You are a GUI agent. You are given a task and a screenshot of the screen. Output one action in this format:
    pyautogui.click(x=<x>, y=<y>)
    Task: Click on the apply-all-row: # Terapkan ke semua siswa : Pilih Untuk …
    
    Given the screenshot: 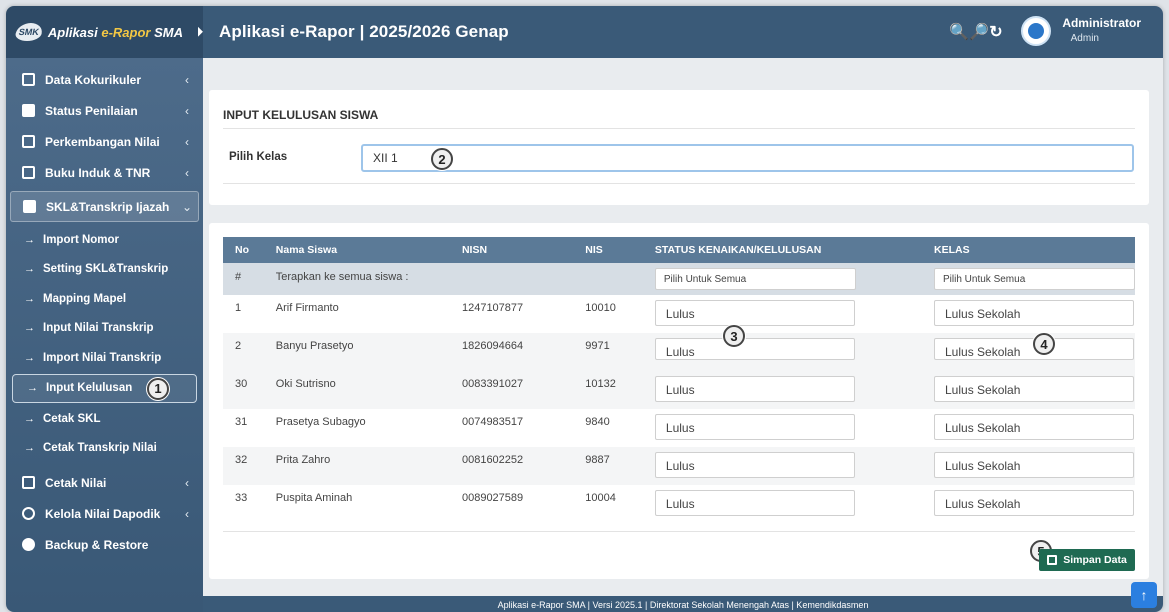 What is the action you would take?
    pyautogui.click(x=679, y=279)
    